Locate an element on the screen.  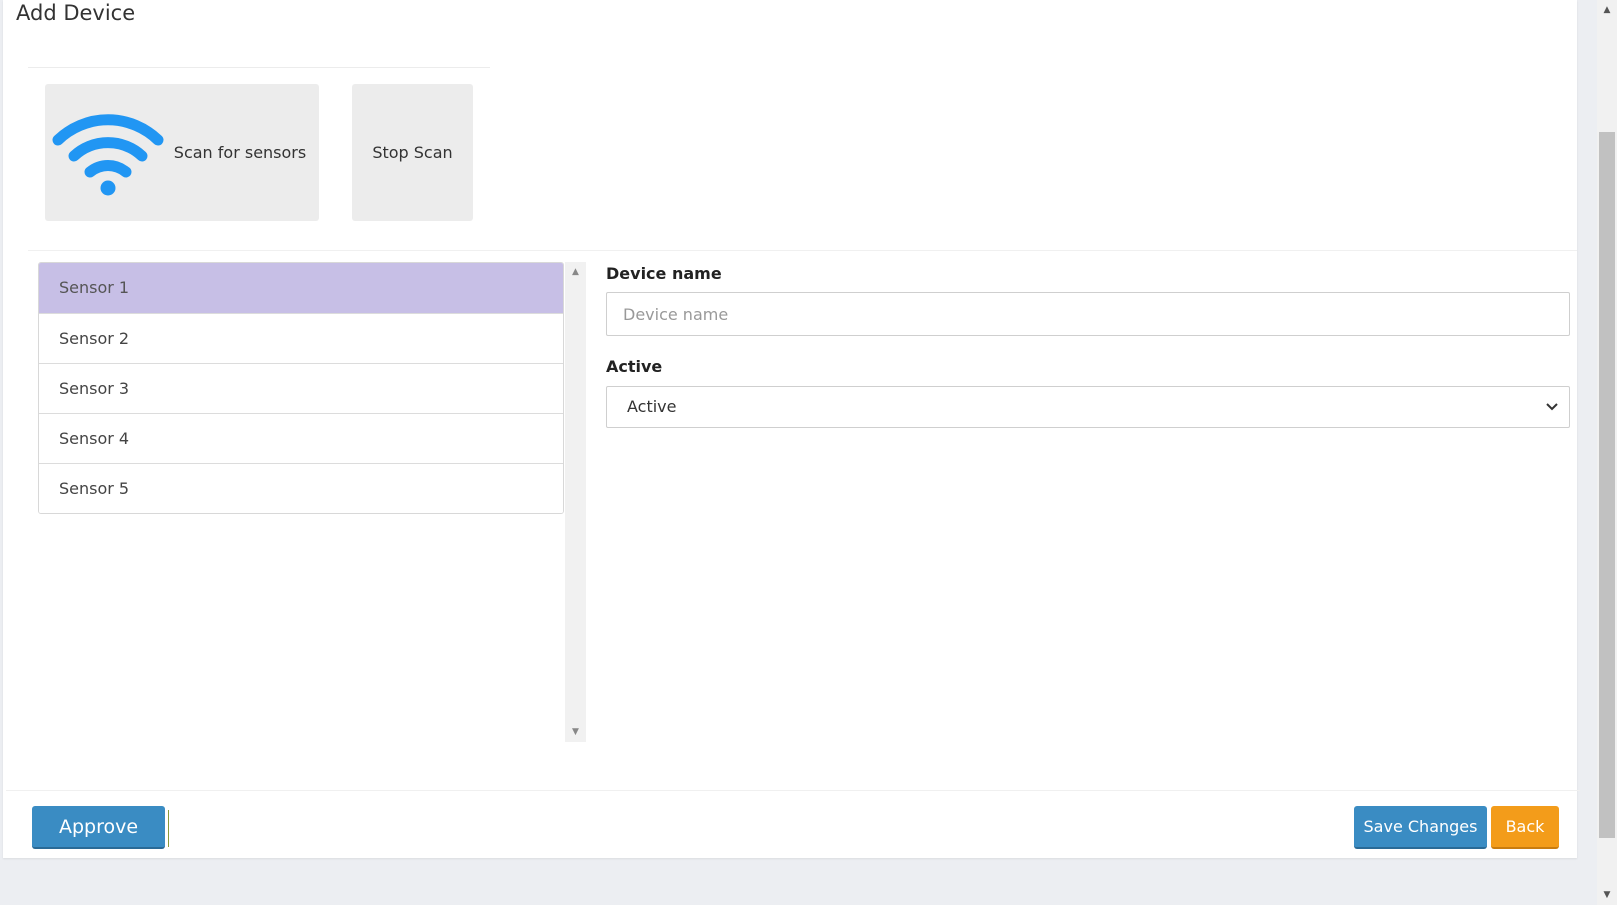
approve-button: Approve is located at coordinates (98, 827).